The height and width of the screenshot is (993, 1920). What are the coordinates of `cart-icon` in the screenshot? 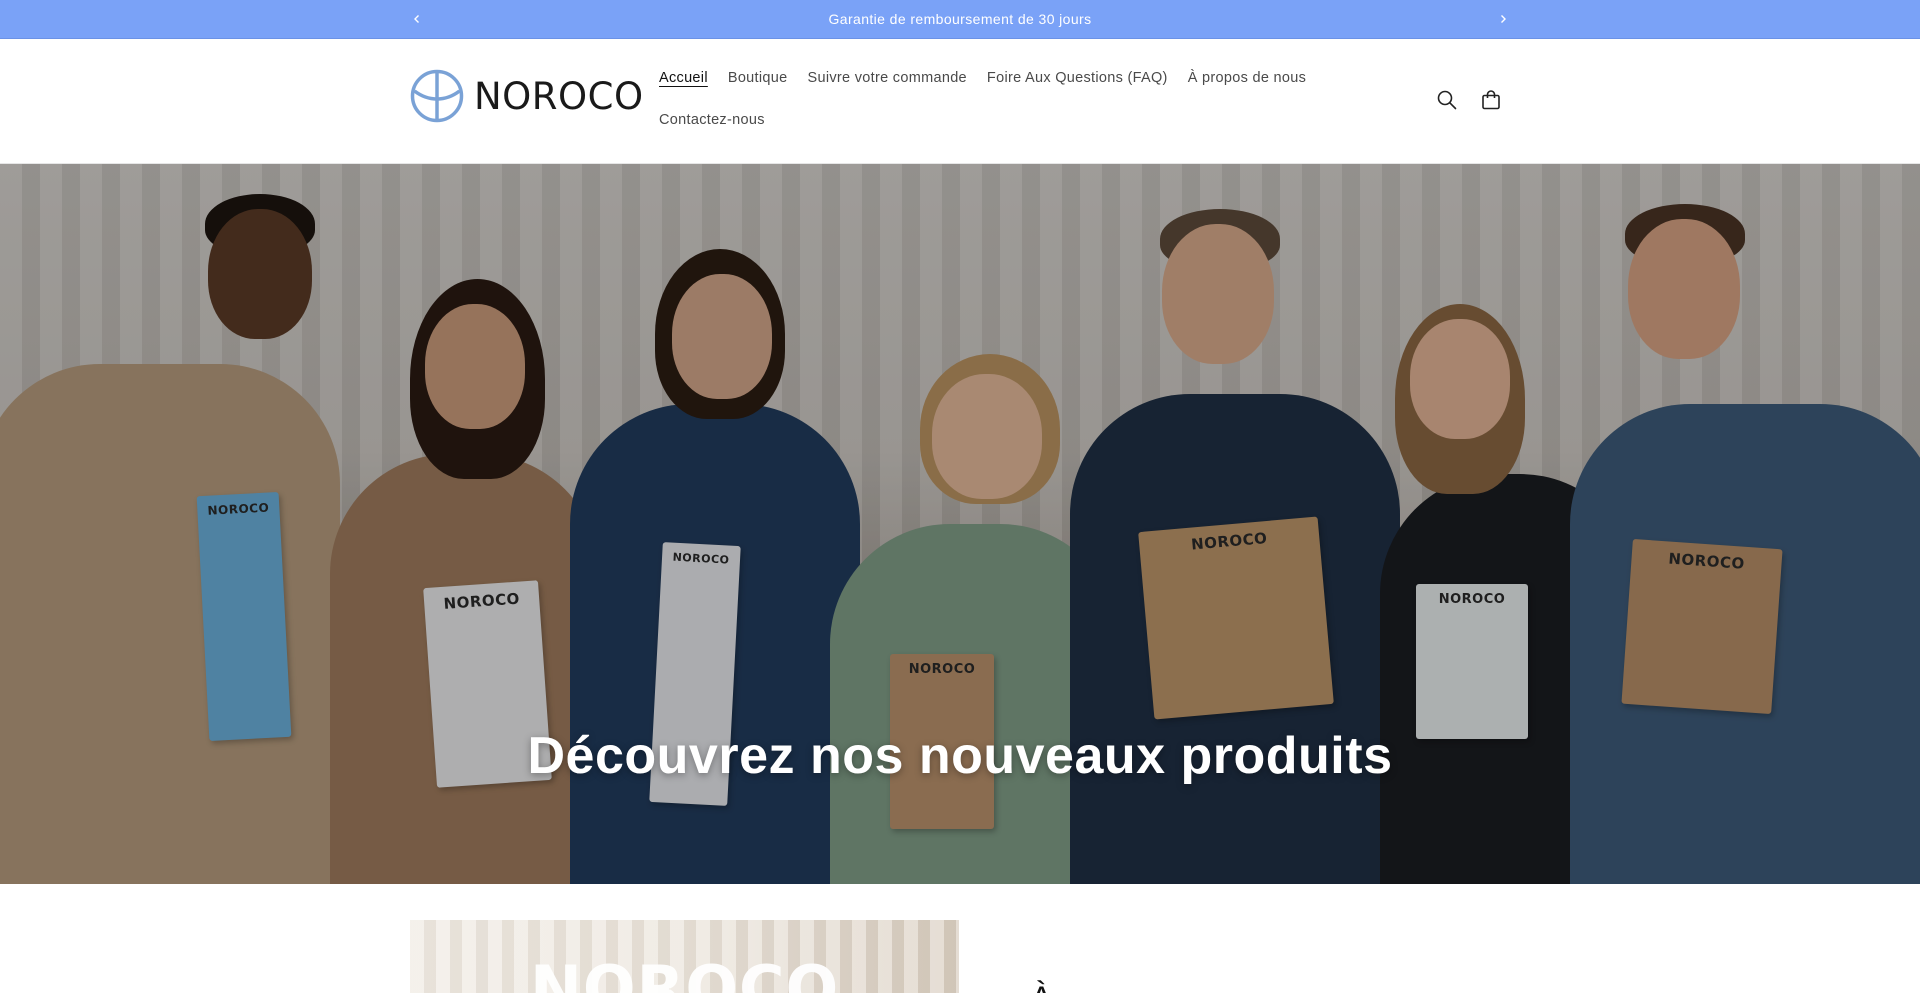 It's located at (1491, 100).